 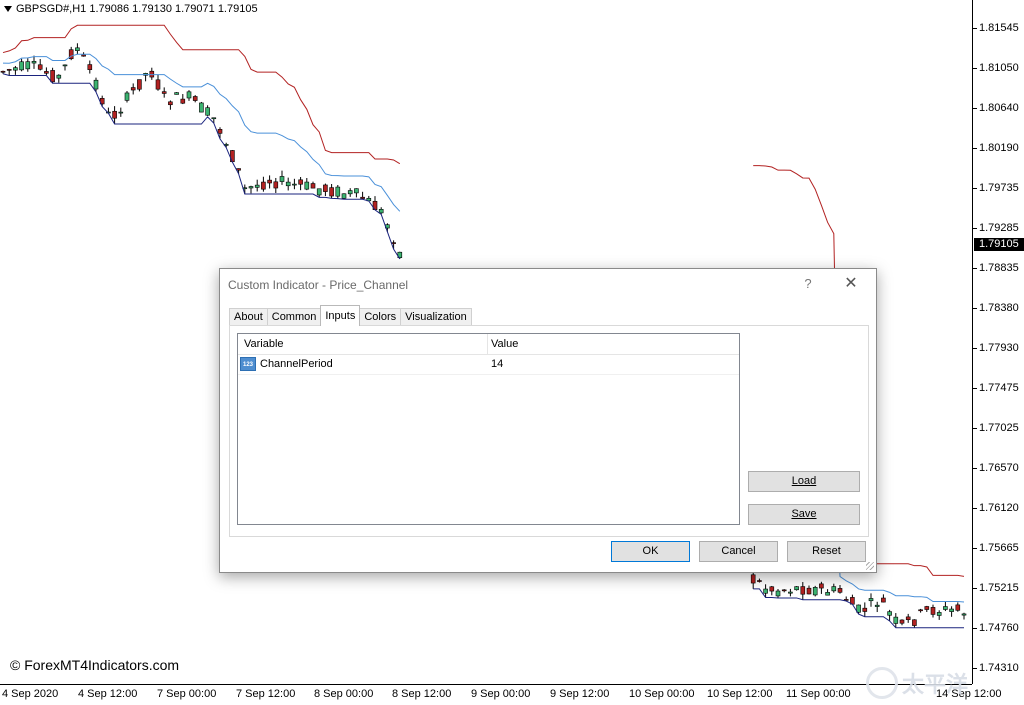 What do you see at coordinates (30, 694) in the screenshot?
I see `time-label: 4 Sep 2020` at bounding box center [30, 694].